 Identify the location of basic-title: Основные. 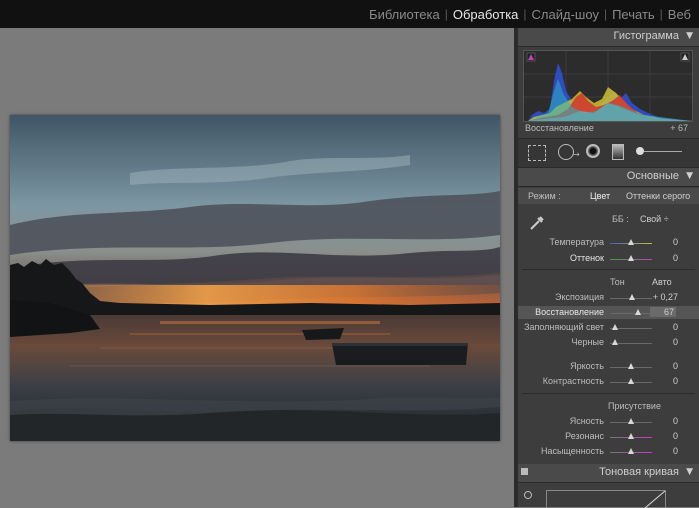
(652, 176).